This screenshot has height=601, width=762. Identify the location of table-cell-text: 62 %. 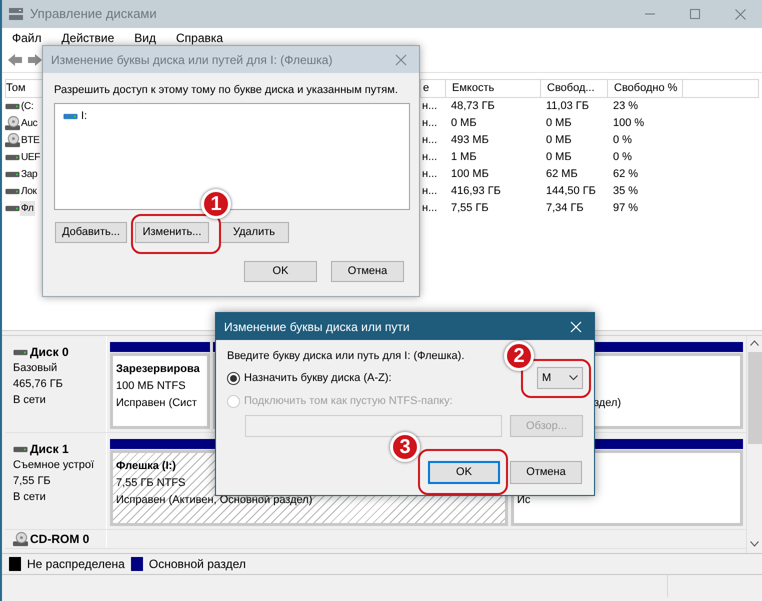
(625, 174).